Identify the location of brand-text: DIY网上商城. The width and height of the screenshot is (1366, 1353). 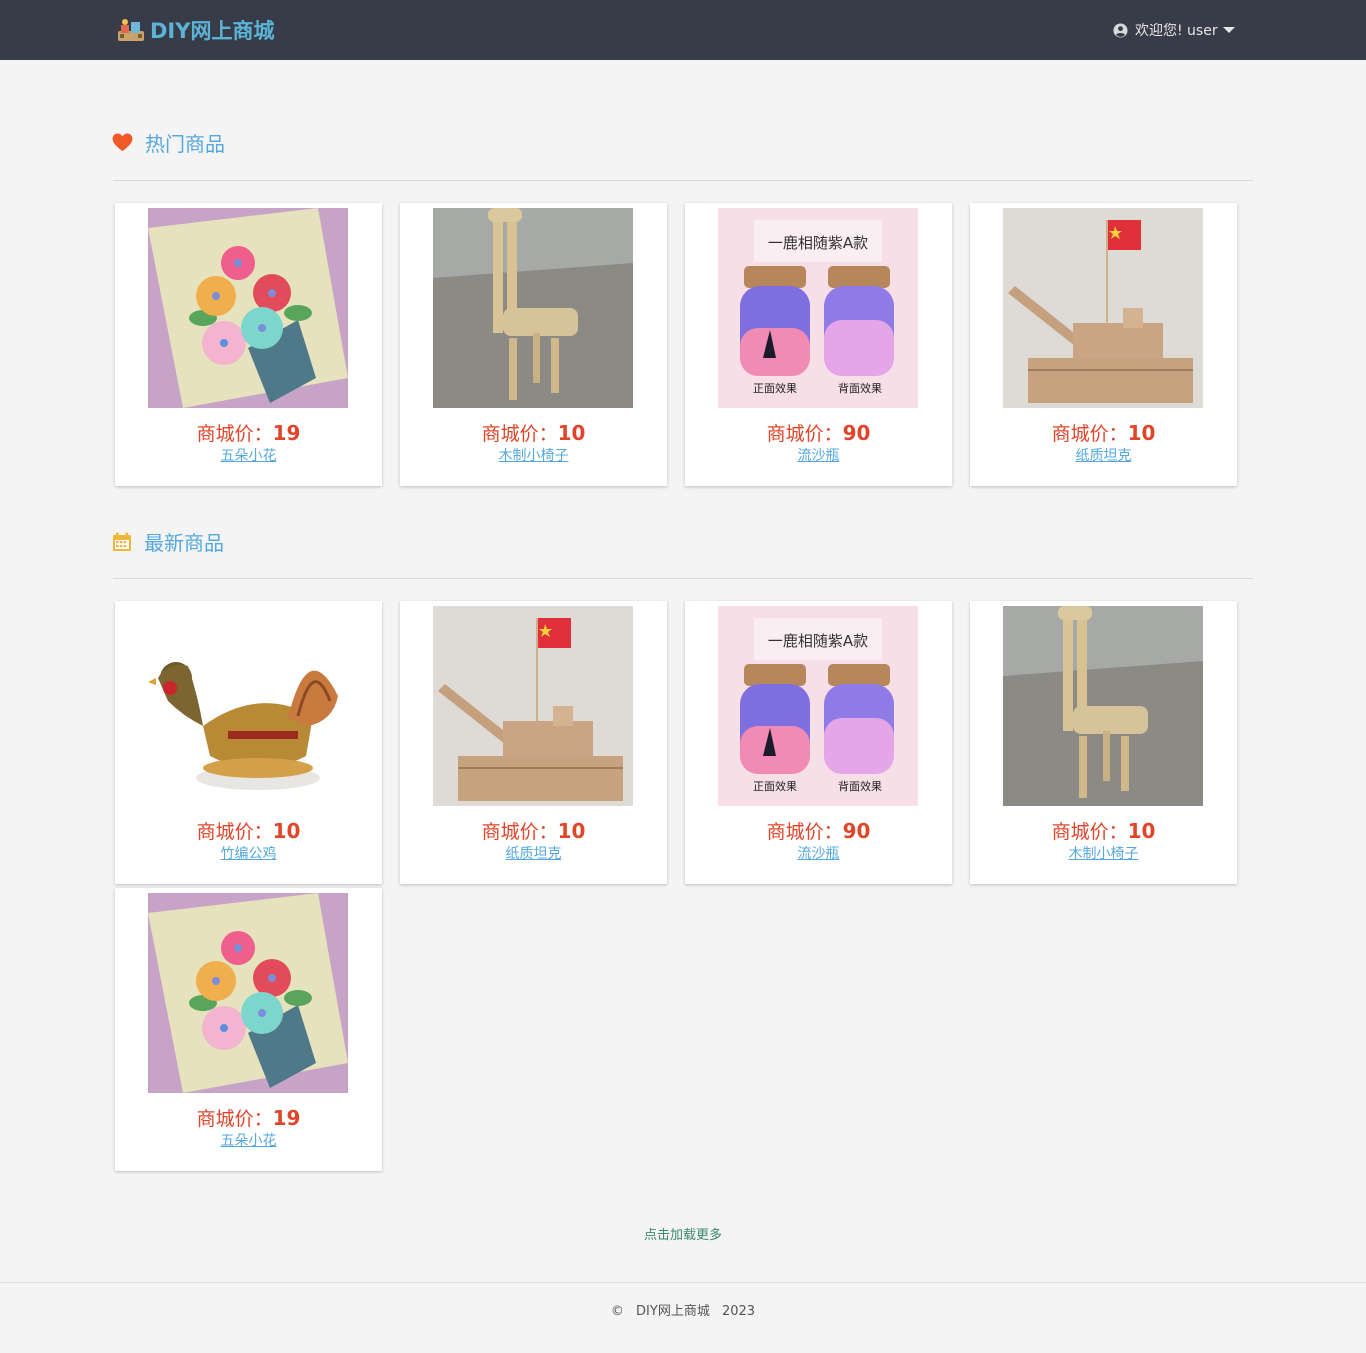
(212, 31).